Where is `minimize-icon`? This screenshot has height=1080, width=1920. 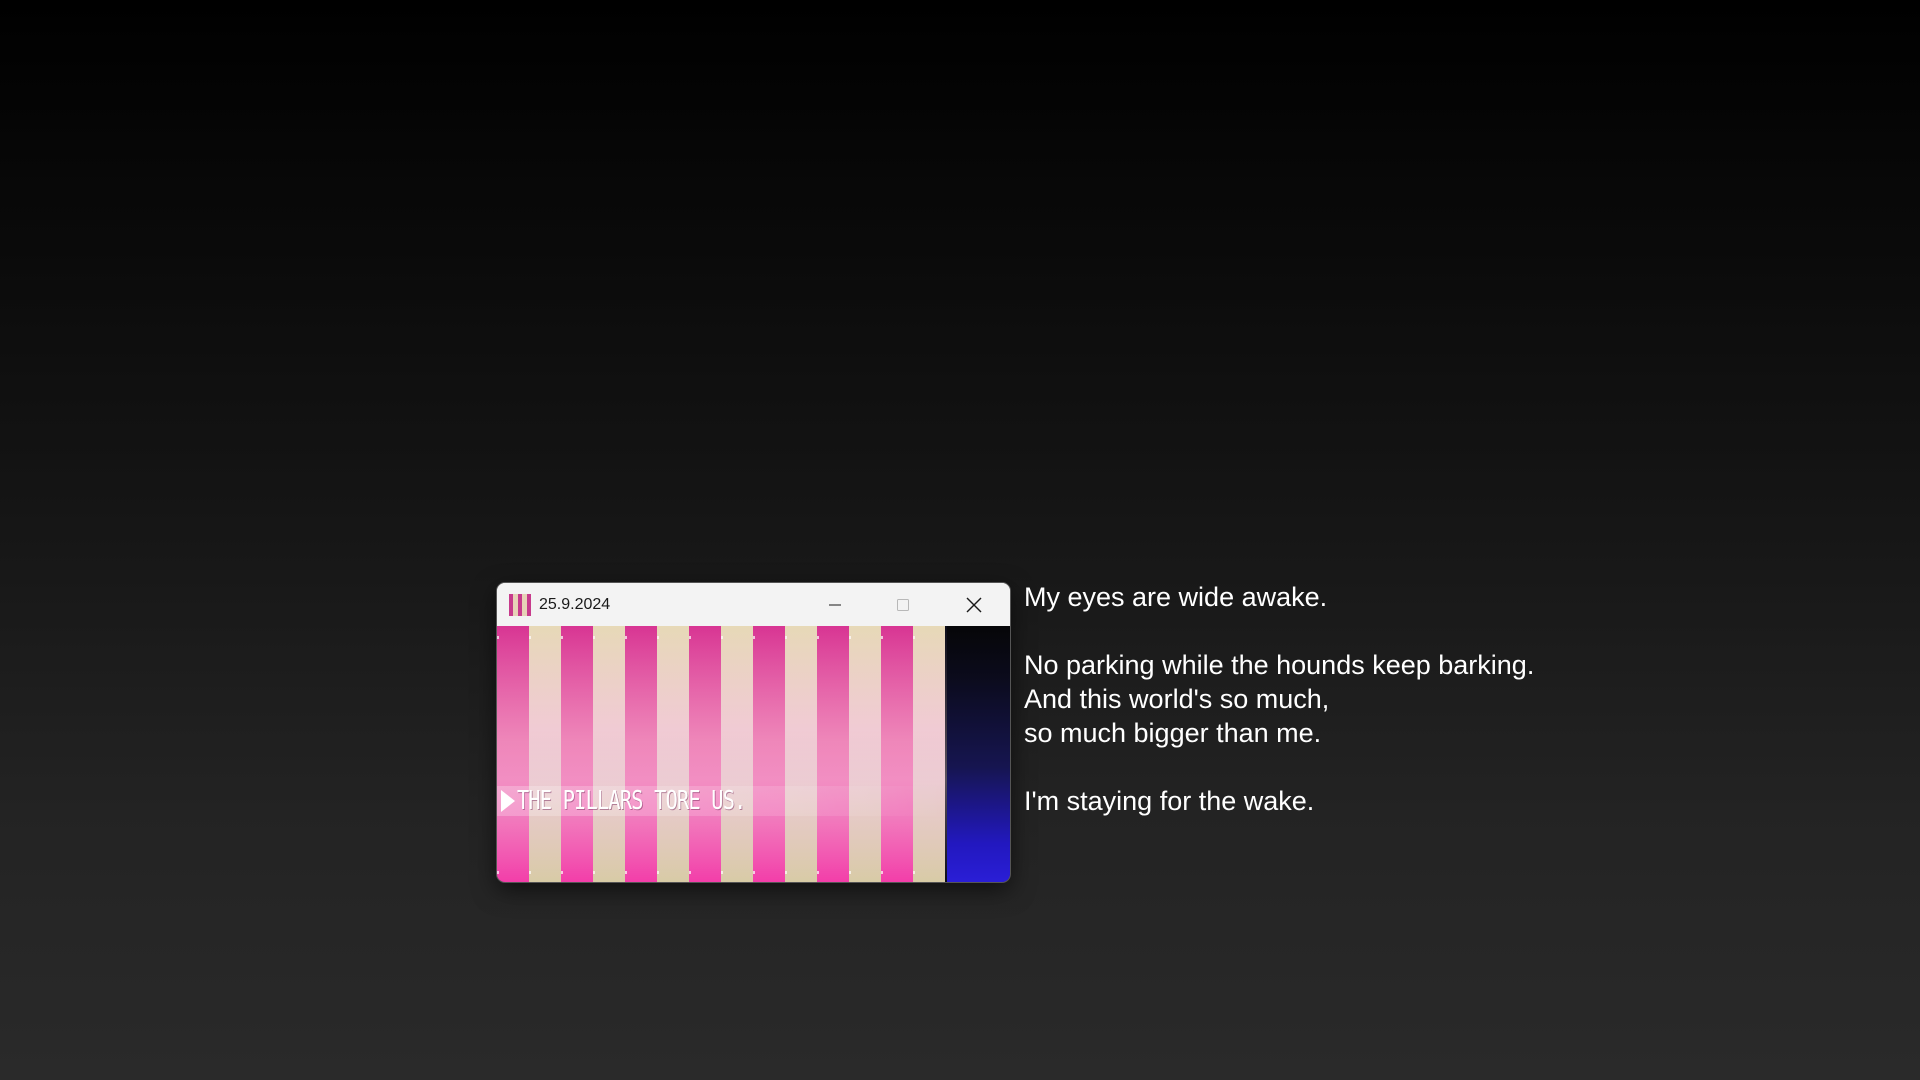 minimize-icon is located at coordinates (835, 604).